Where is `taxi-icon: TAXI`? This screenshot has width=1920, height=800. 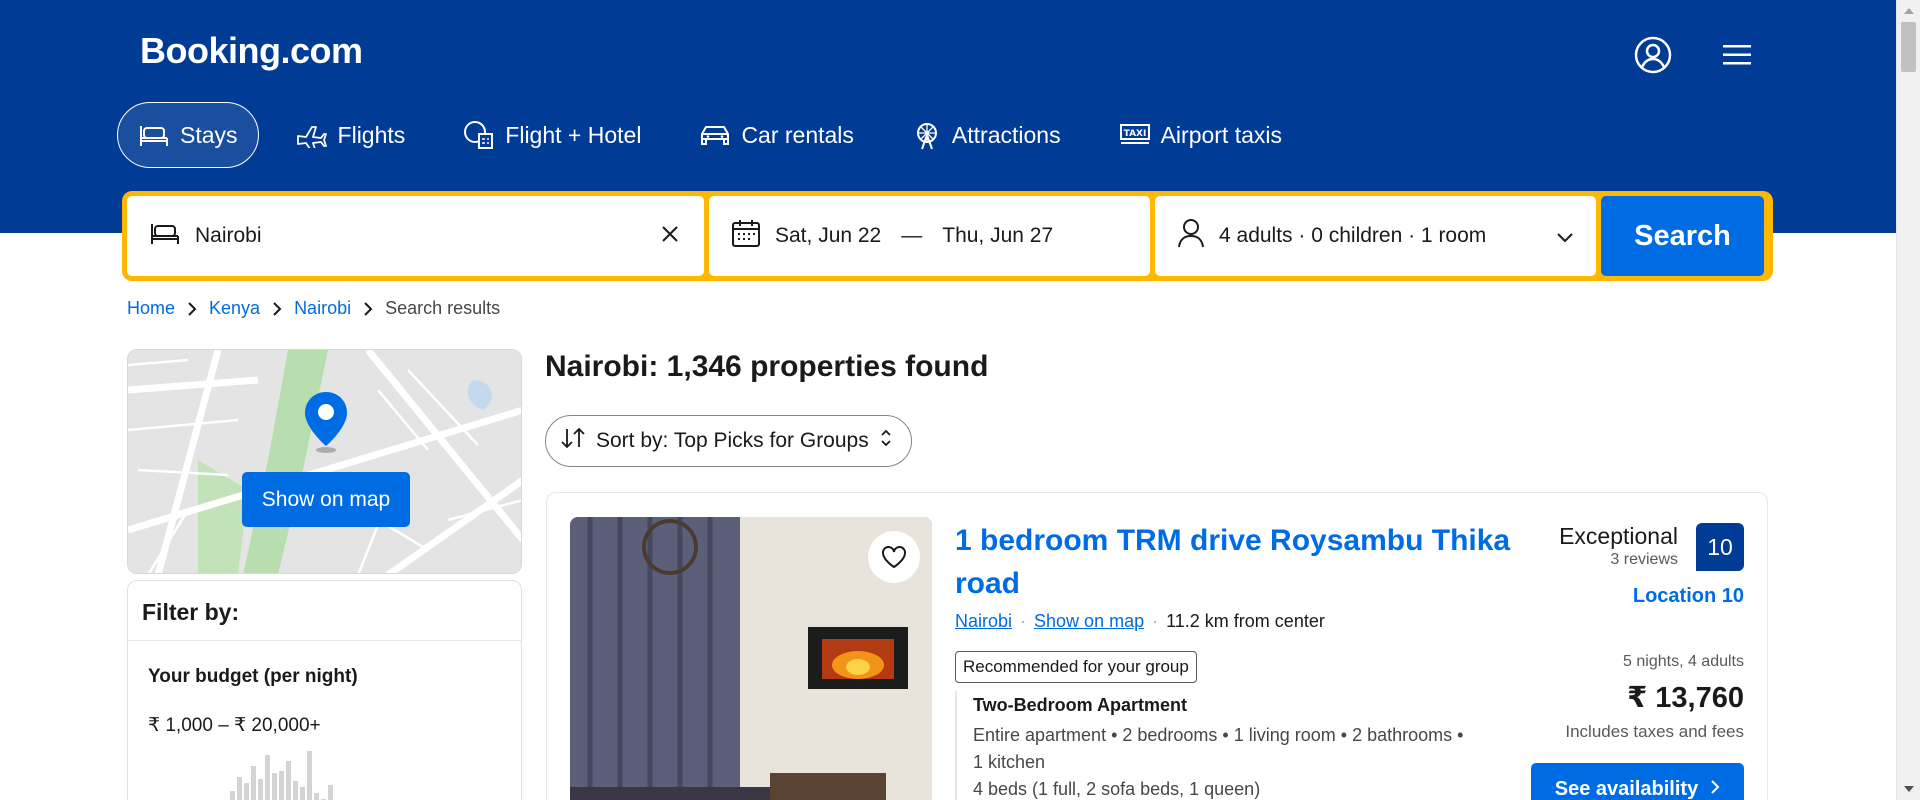 taxi-icon: TAXI is located at coordinates (1135, 135).